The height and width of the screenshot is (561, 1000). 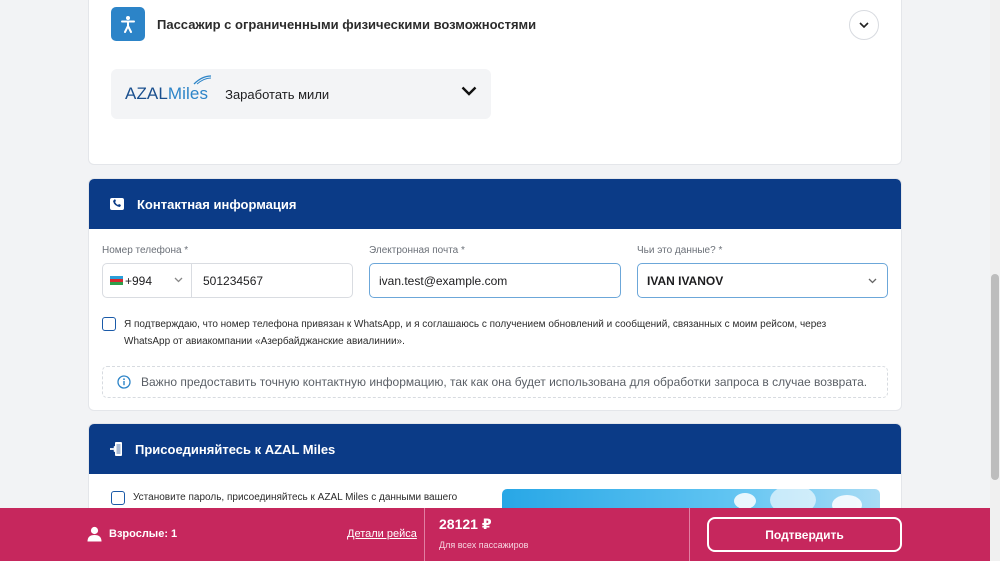 I want to click on phone-label: Номер телефона *, so click(x=145, y=250).